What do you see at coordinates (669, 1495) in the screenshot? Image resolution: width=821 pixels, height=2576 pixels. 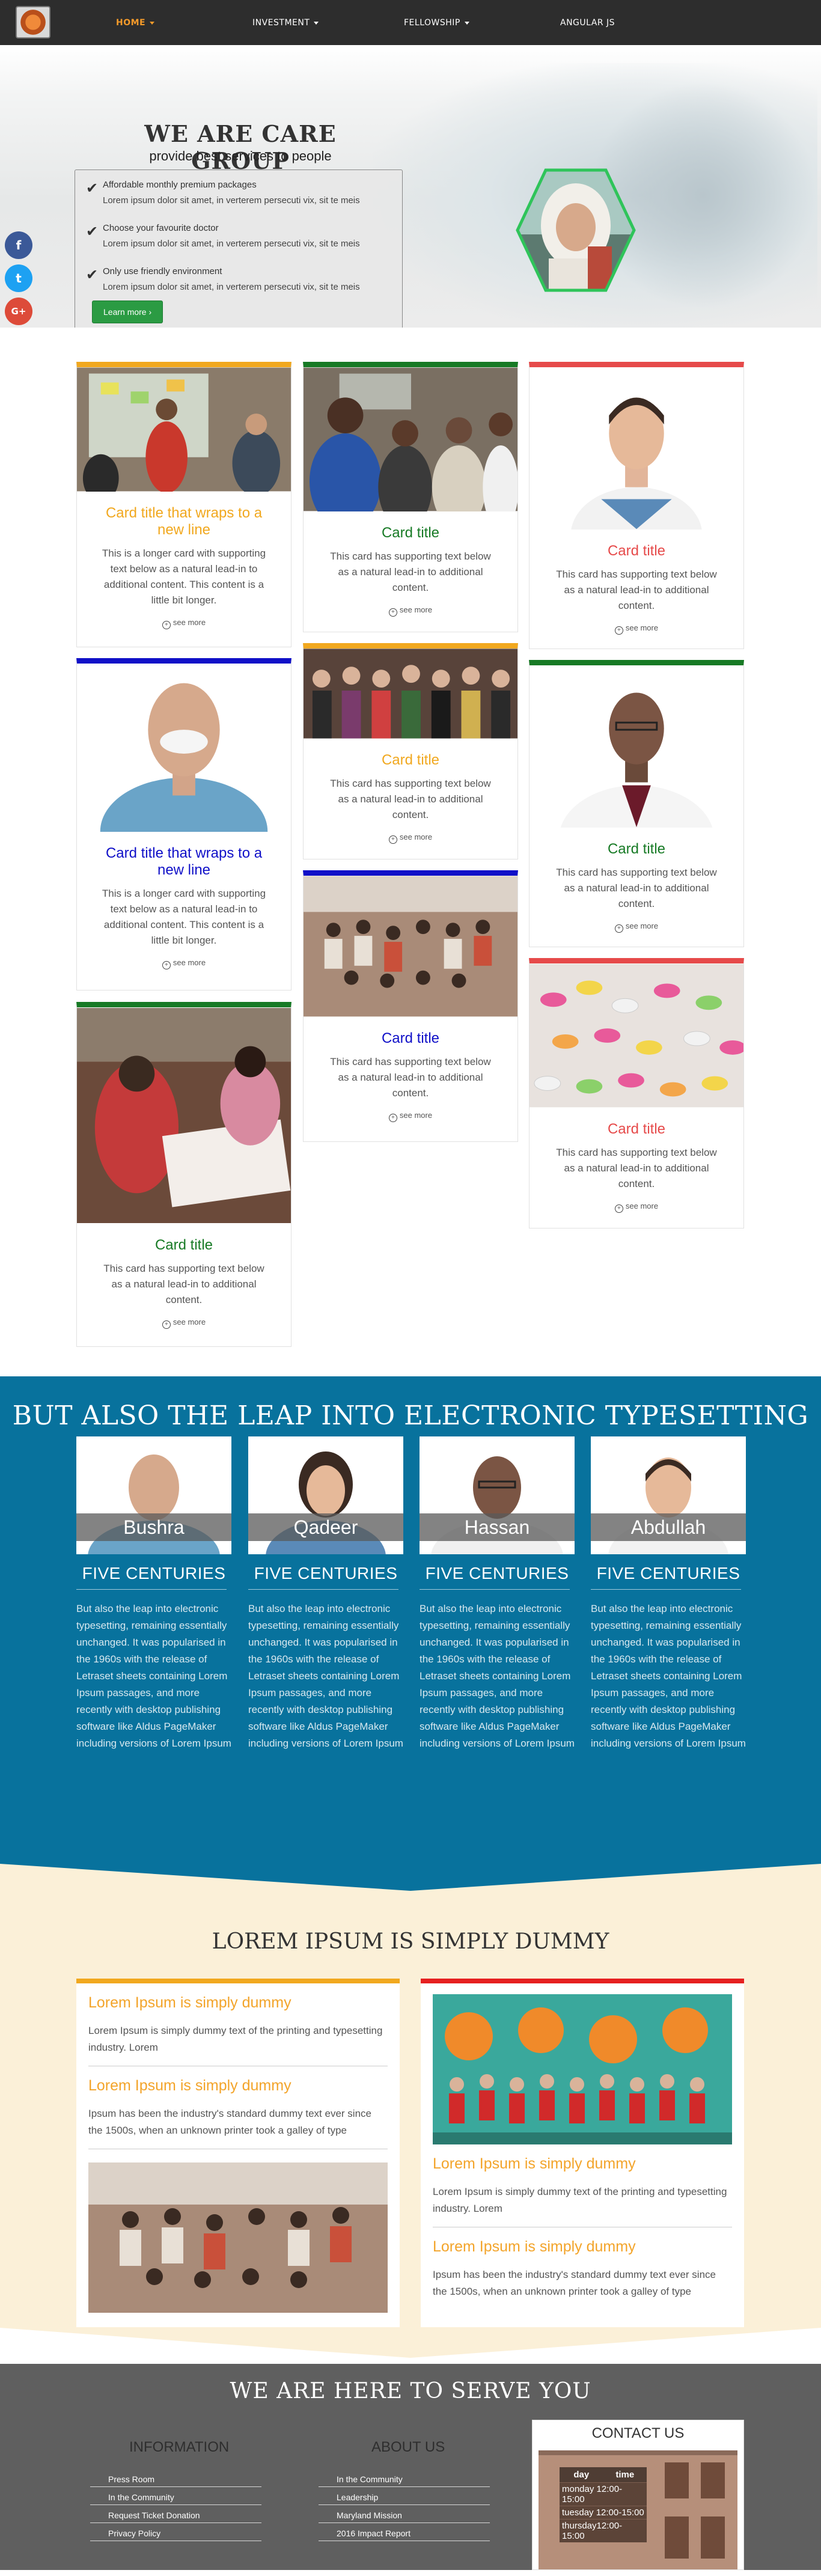 I see `member-photo: Abdullah` at bounding box center [669, 1495].